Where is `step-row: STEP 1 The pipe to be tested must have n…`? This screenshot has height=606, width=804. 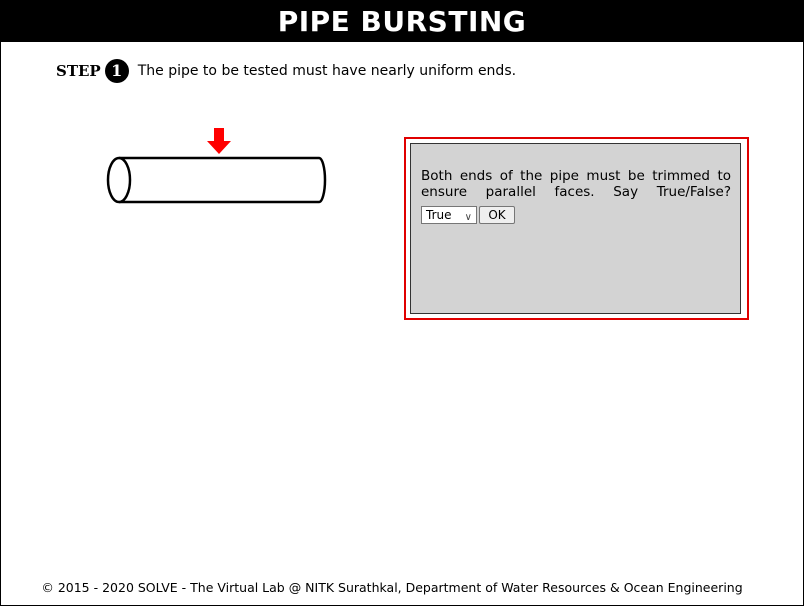 step-row: STEP 1 The pipe to be tested must have n… is located at coordinates (286, 71).